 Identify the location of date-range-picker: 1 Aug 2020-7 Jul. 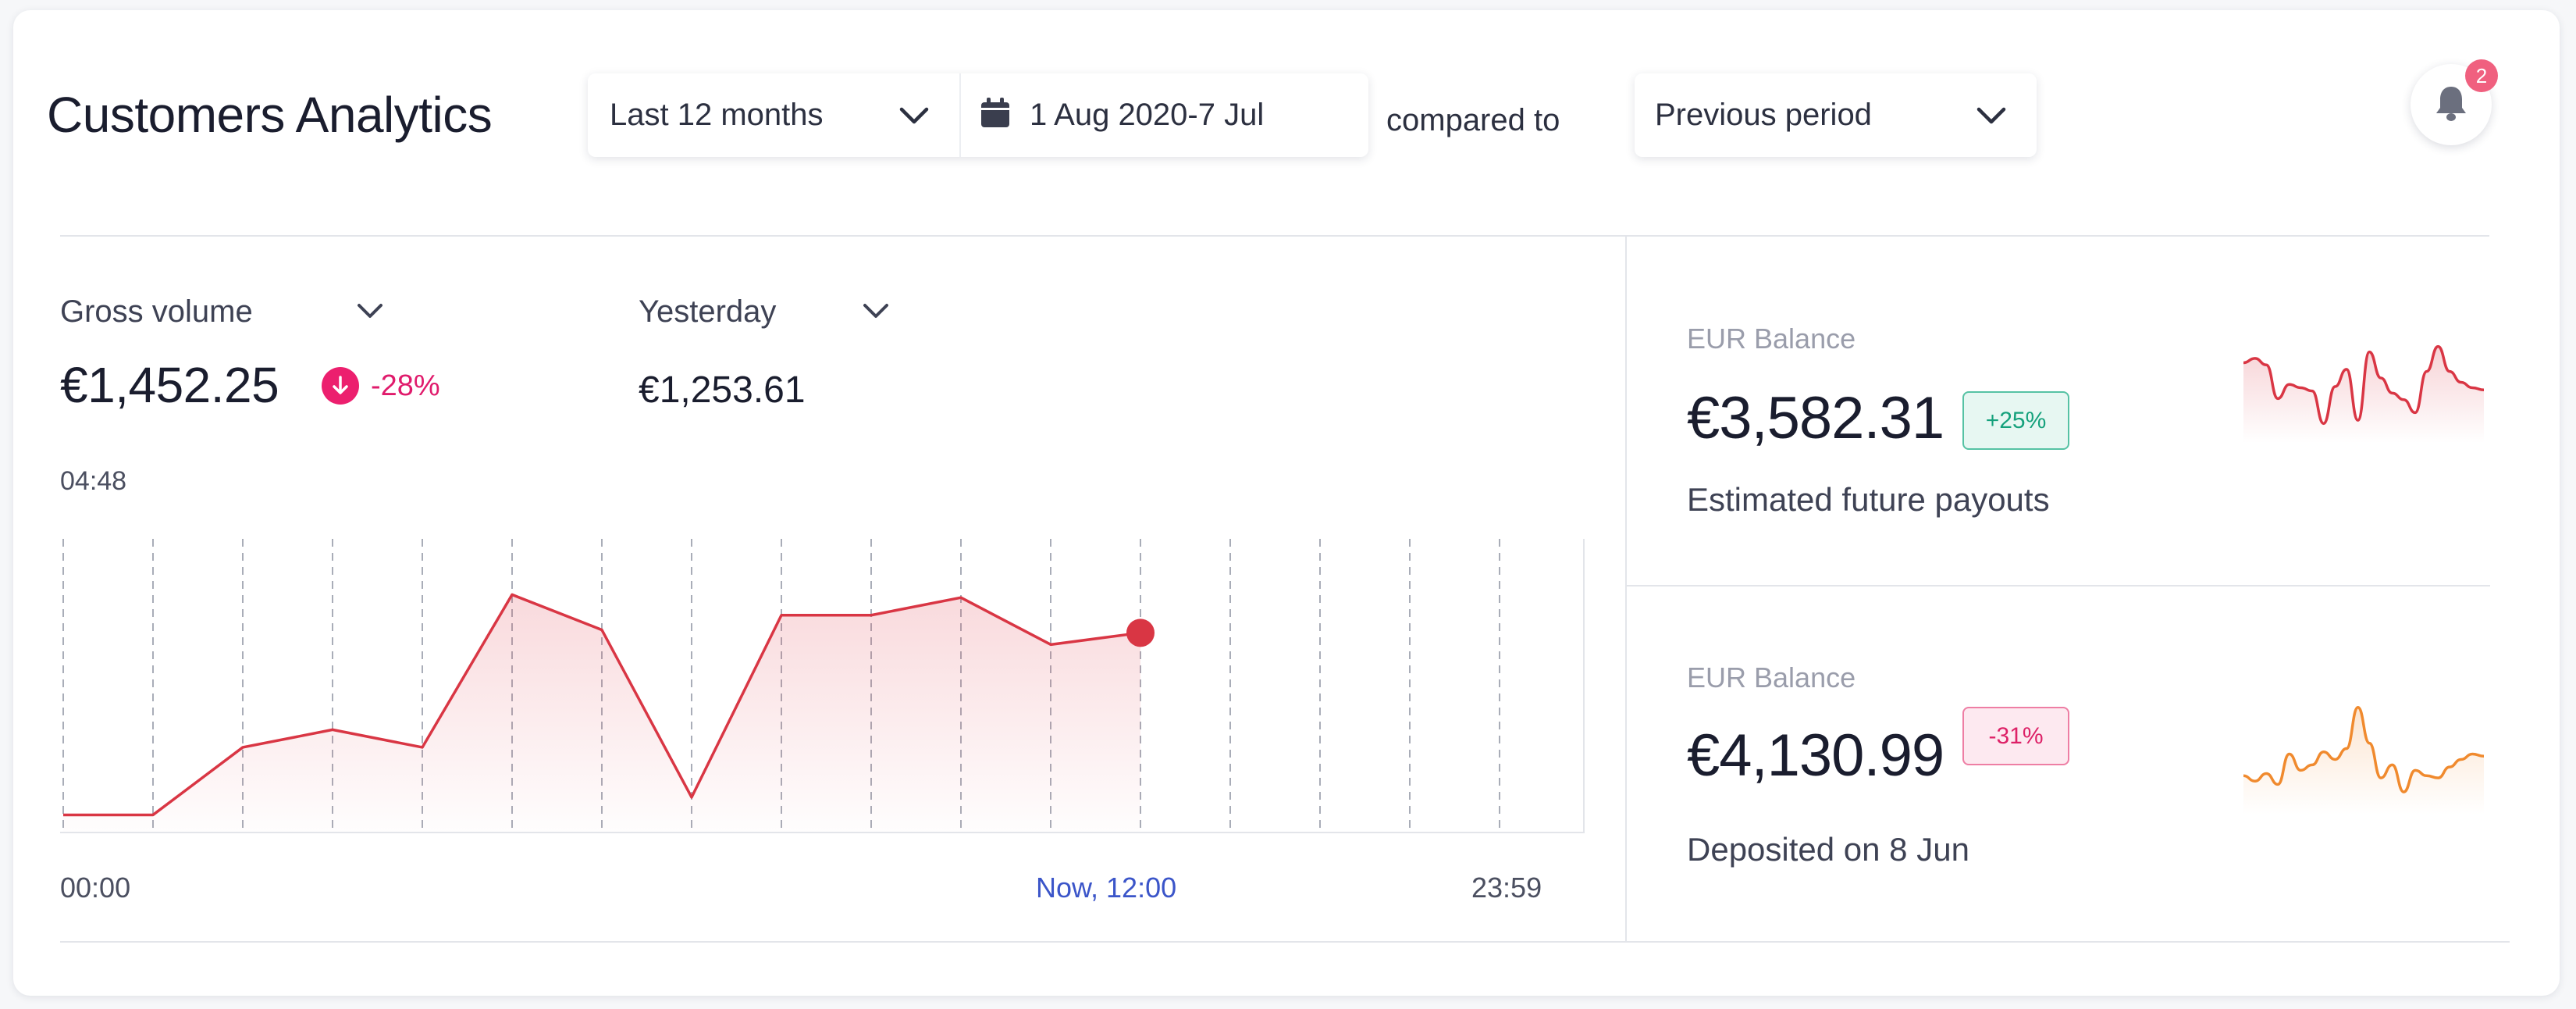
(1164, 115).